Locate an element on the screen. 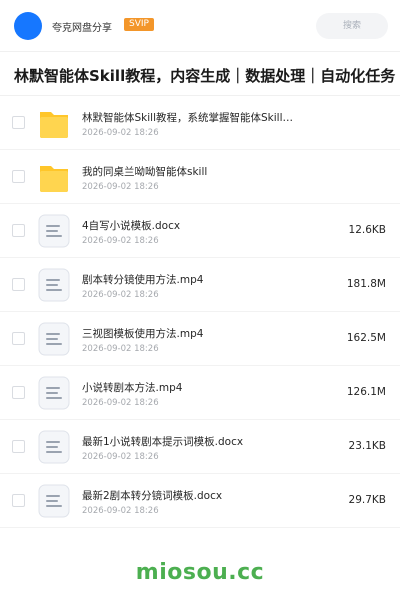  file-name: 三视图模板使用方法.mp4 is located at coordinates (143, 334).